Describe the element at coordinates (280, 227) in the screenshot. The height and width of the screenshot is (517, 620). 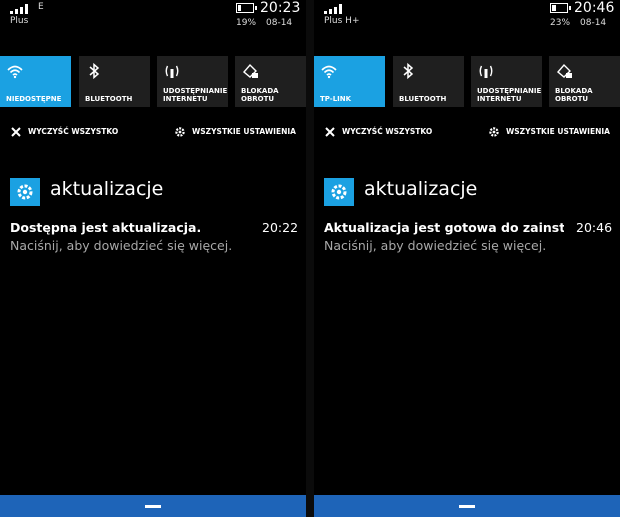
I see `notification-time: 20:22` at that location.